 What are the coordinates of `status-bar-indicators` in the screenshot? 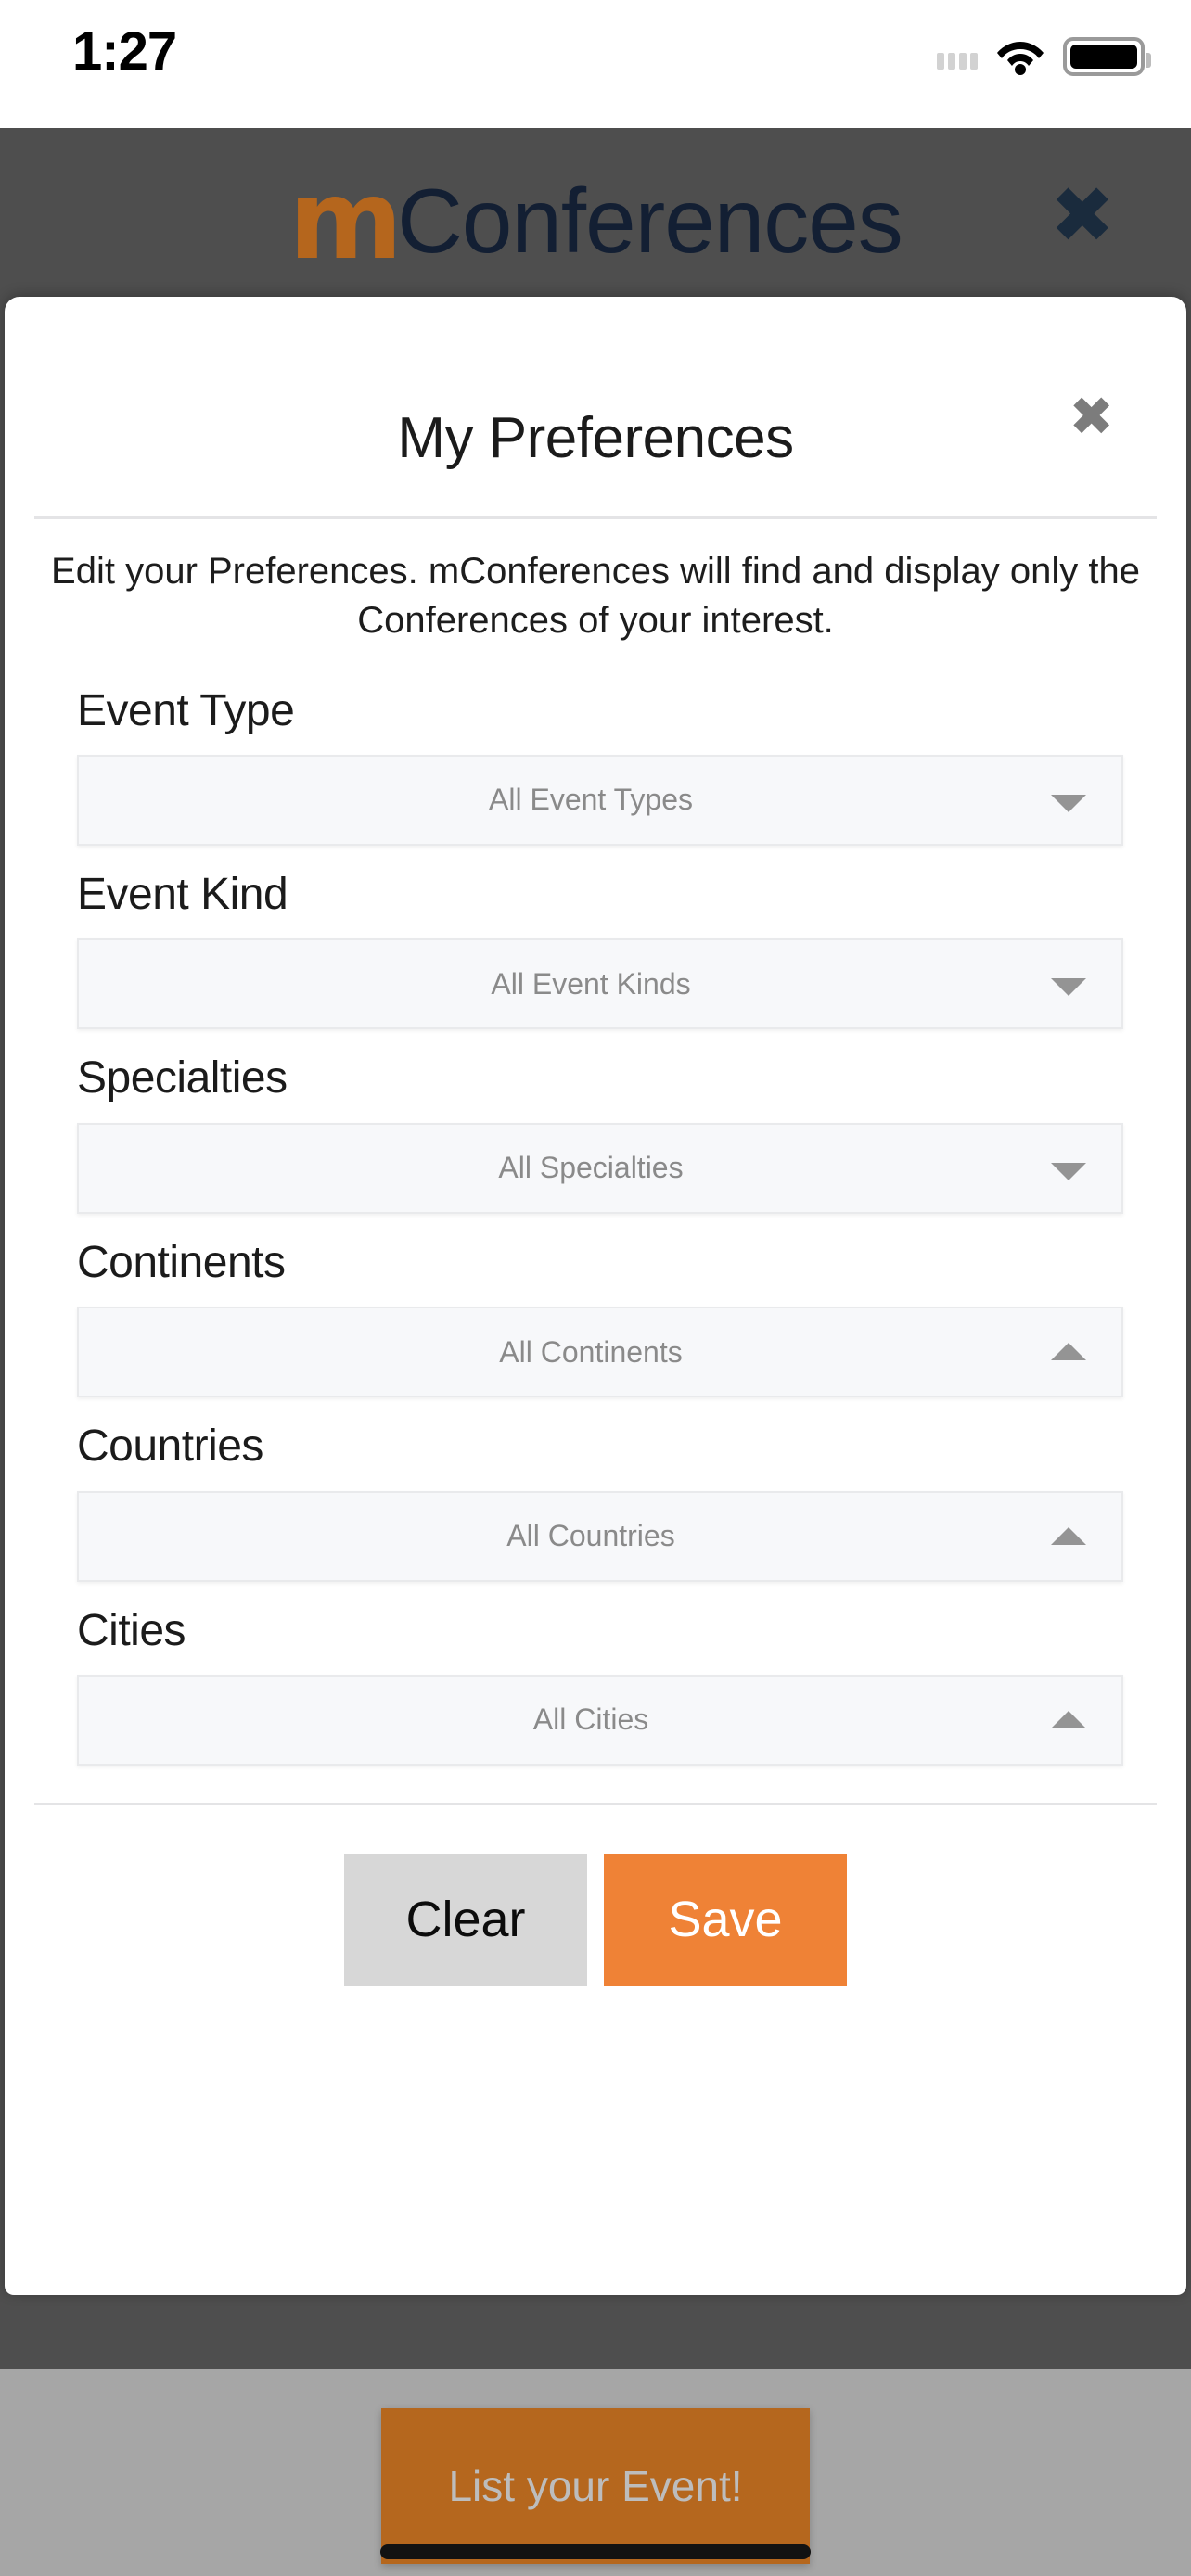 It's located at (1044, 56).